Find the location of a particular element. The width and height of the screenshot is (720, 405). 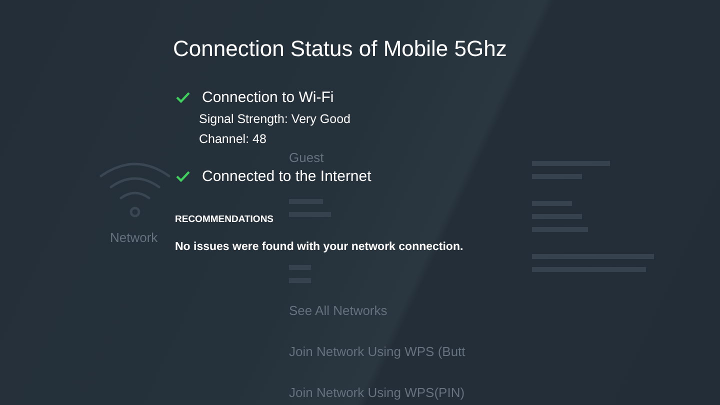

detail-text: Channel: 48 is located at coordinates (232, 139).